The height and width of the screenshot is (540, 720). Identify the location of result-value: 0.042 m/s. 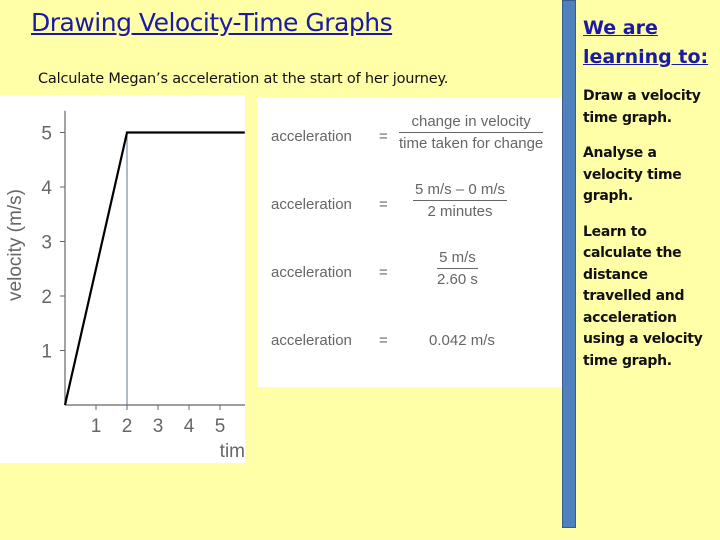
(462, 340).